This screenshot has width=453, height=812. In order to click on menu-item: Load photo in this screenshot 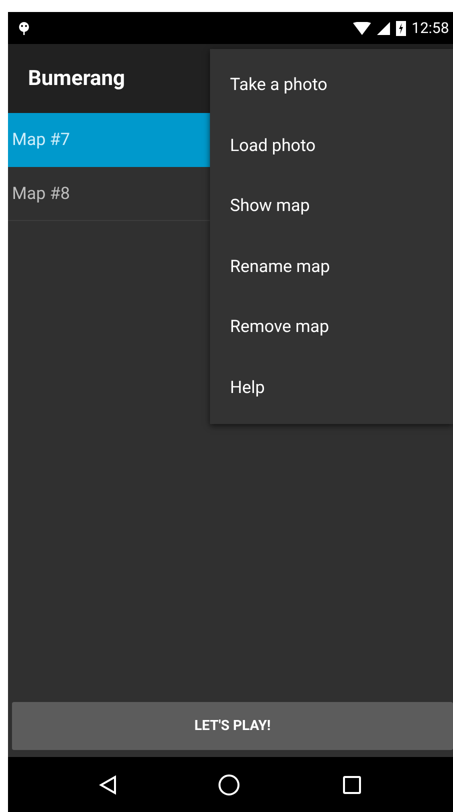, I will do `click(331, 146)`.